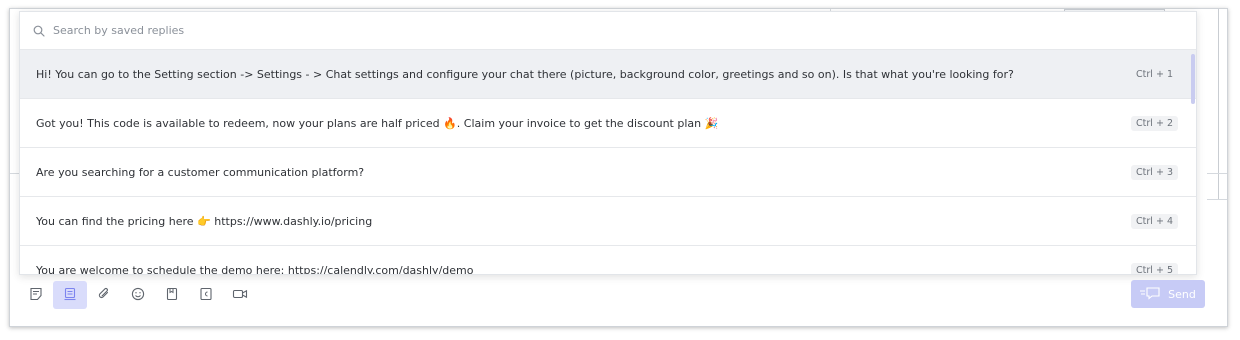 The height and width of the screenshot is (340, 1240). I want to click on shortcut-badge: Ctrl + 3, so click(1154, 172).